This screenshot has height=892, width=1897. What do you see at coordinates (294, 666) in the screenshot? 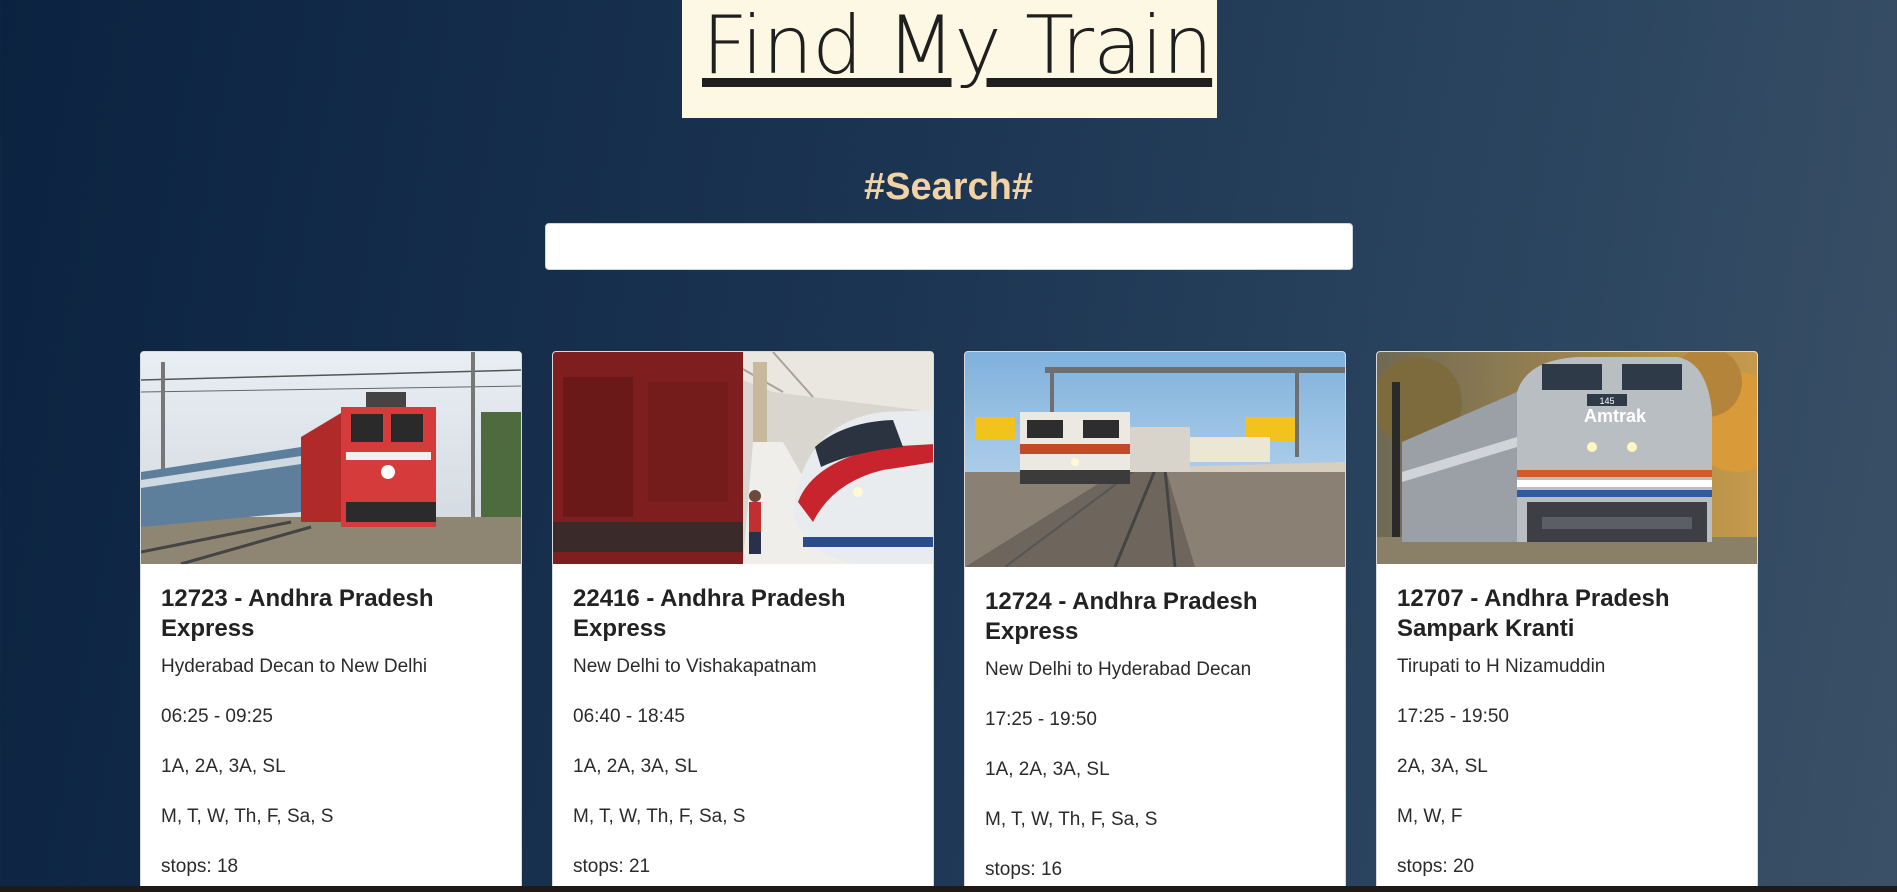
I see `train-route: Hyderabad Decan to New Delhi` at bounding box center [294, 666].